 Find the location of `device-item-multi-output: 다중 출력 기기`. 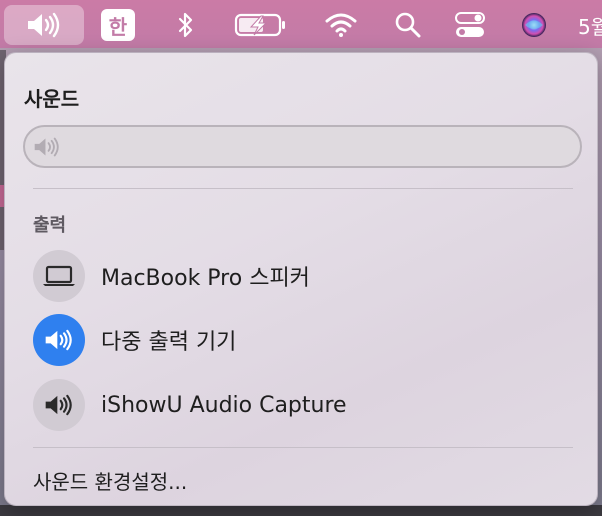

device-item-multi-output: 다중 출력 기기 is located at coordinates (303, 340).